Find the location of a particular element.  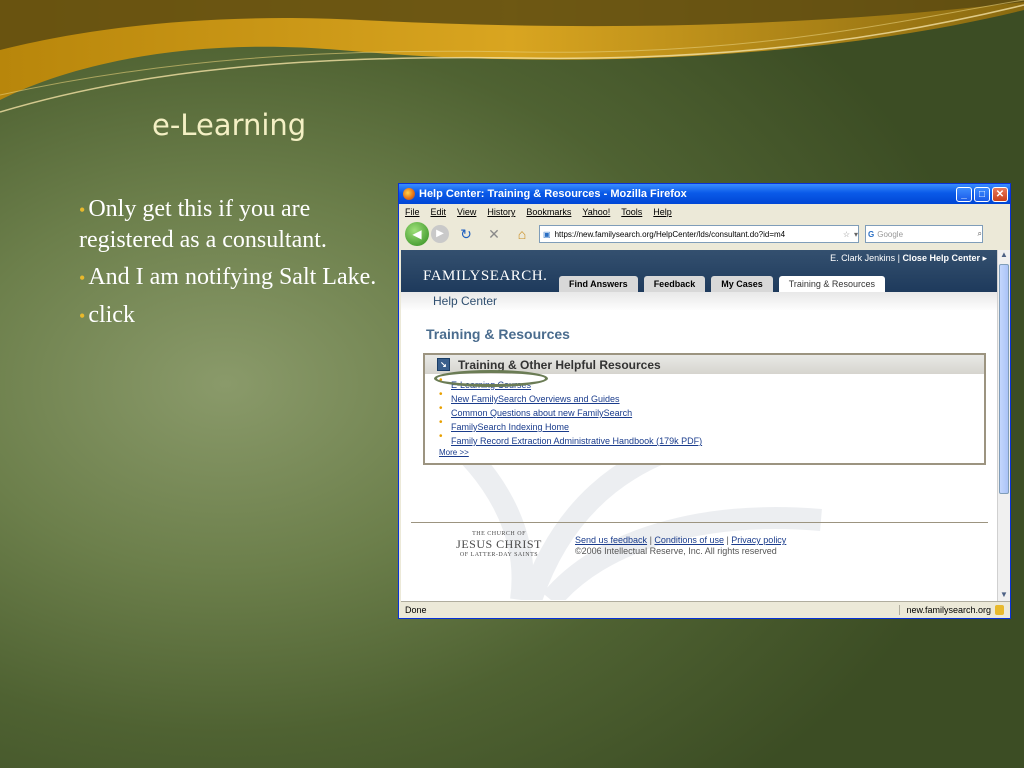

church-logo-line2: JESUS CHRIST is located at coordinates (499, 544).